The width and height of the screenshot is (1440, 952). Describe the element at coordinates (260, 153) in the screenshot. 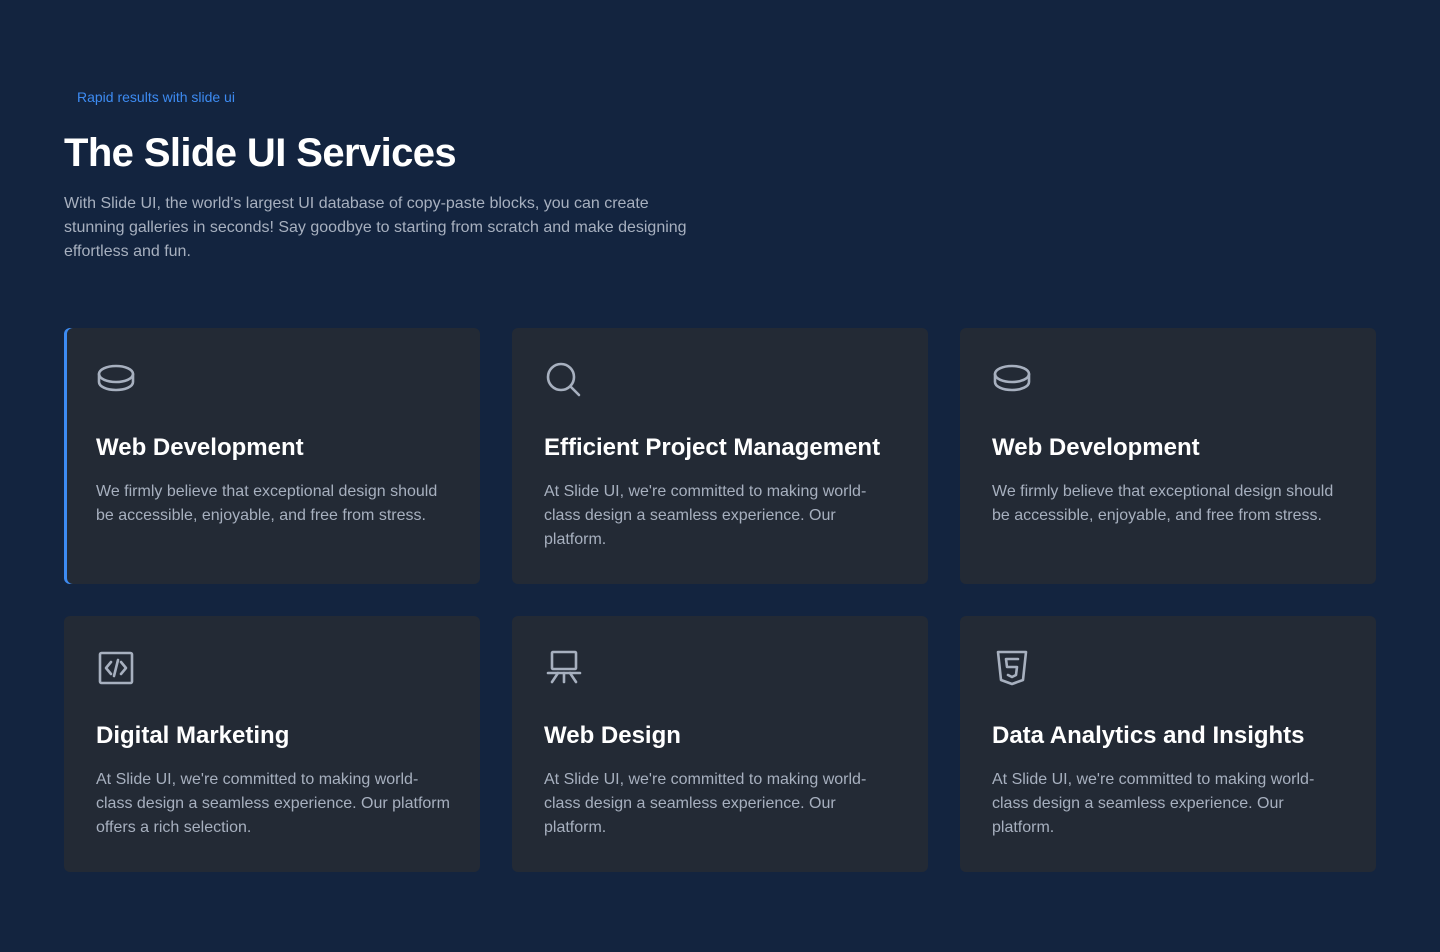

I see `page-title: The Slide UI Services` at that location.